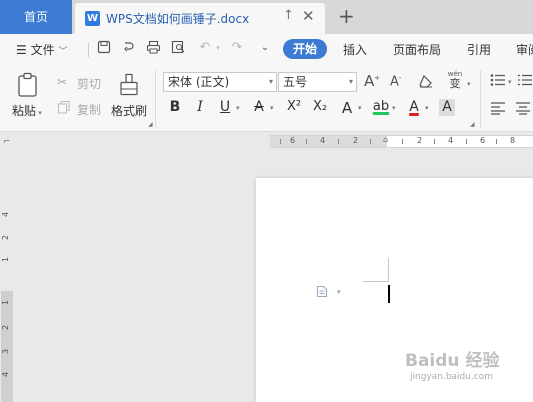 This screenshot has height=402, width=533. Describe the element at coordinates (225, 107) in the screenshot. I see `underline-button: U` at that location.